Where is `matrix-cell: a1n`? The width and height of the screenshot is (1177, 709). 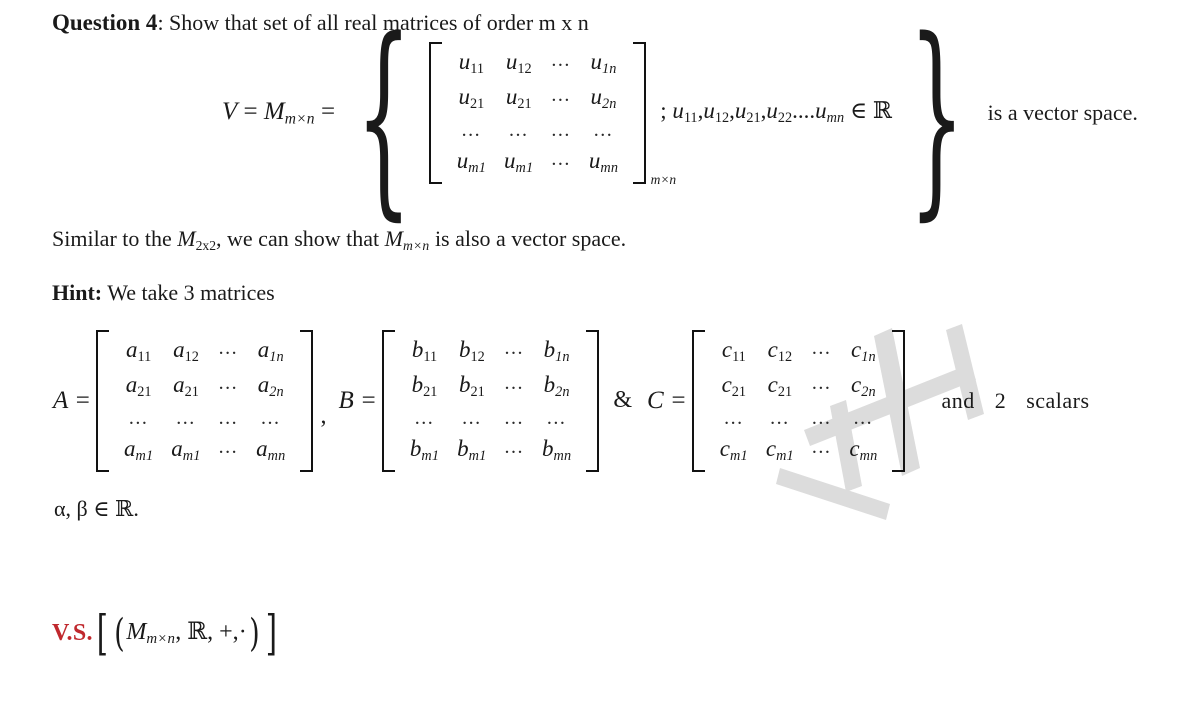 matrix-cell: a1n is located at coordinates (270, 351).